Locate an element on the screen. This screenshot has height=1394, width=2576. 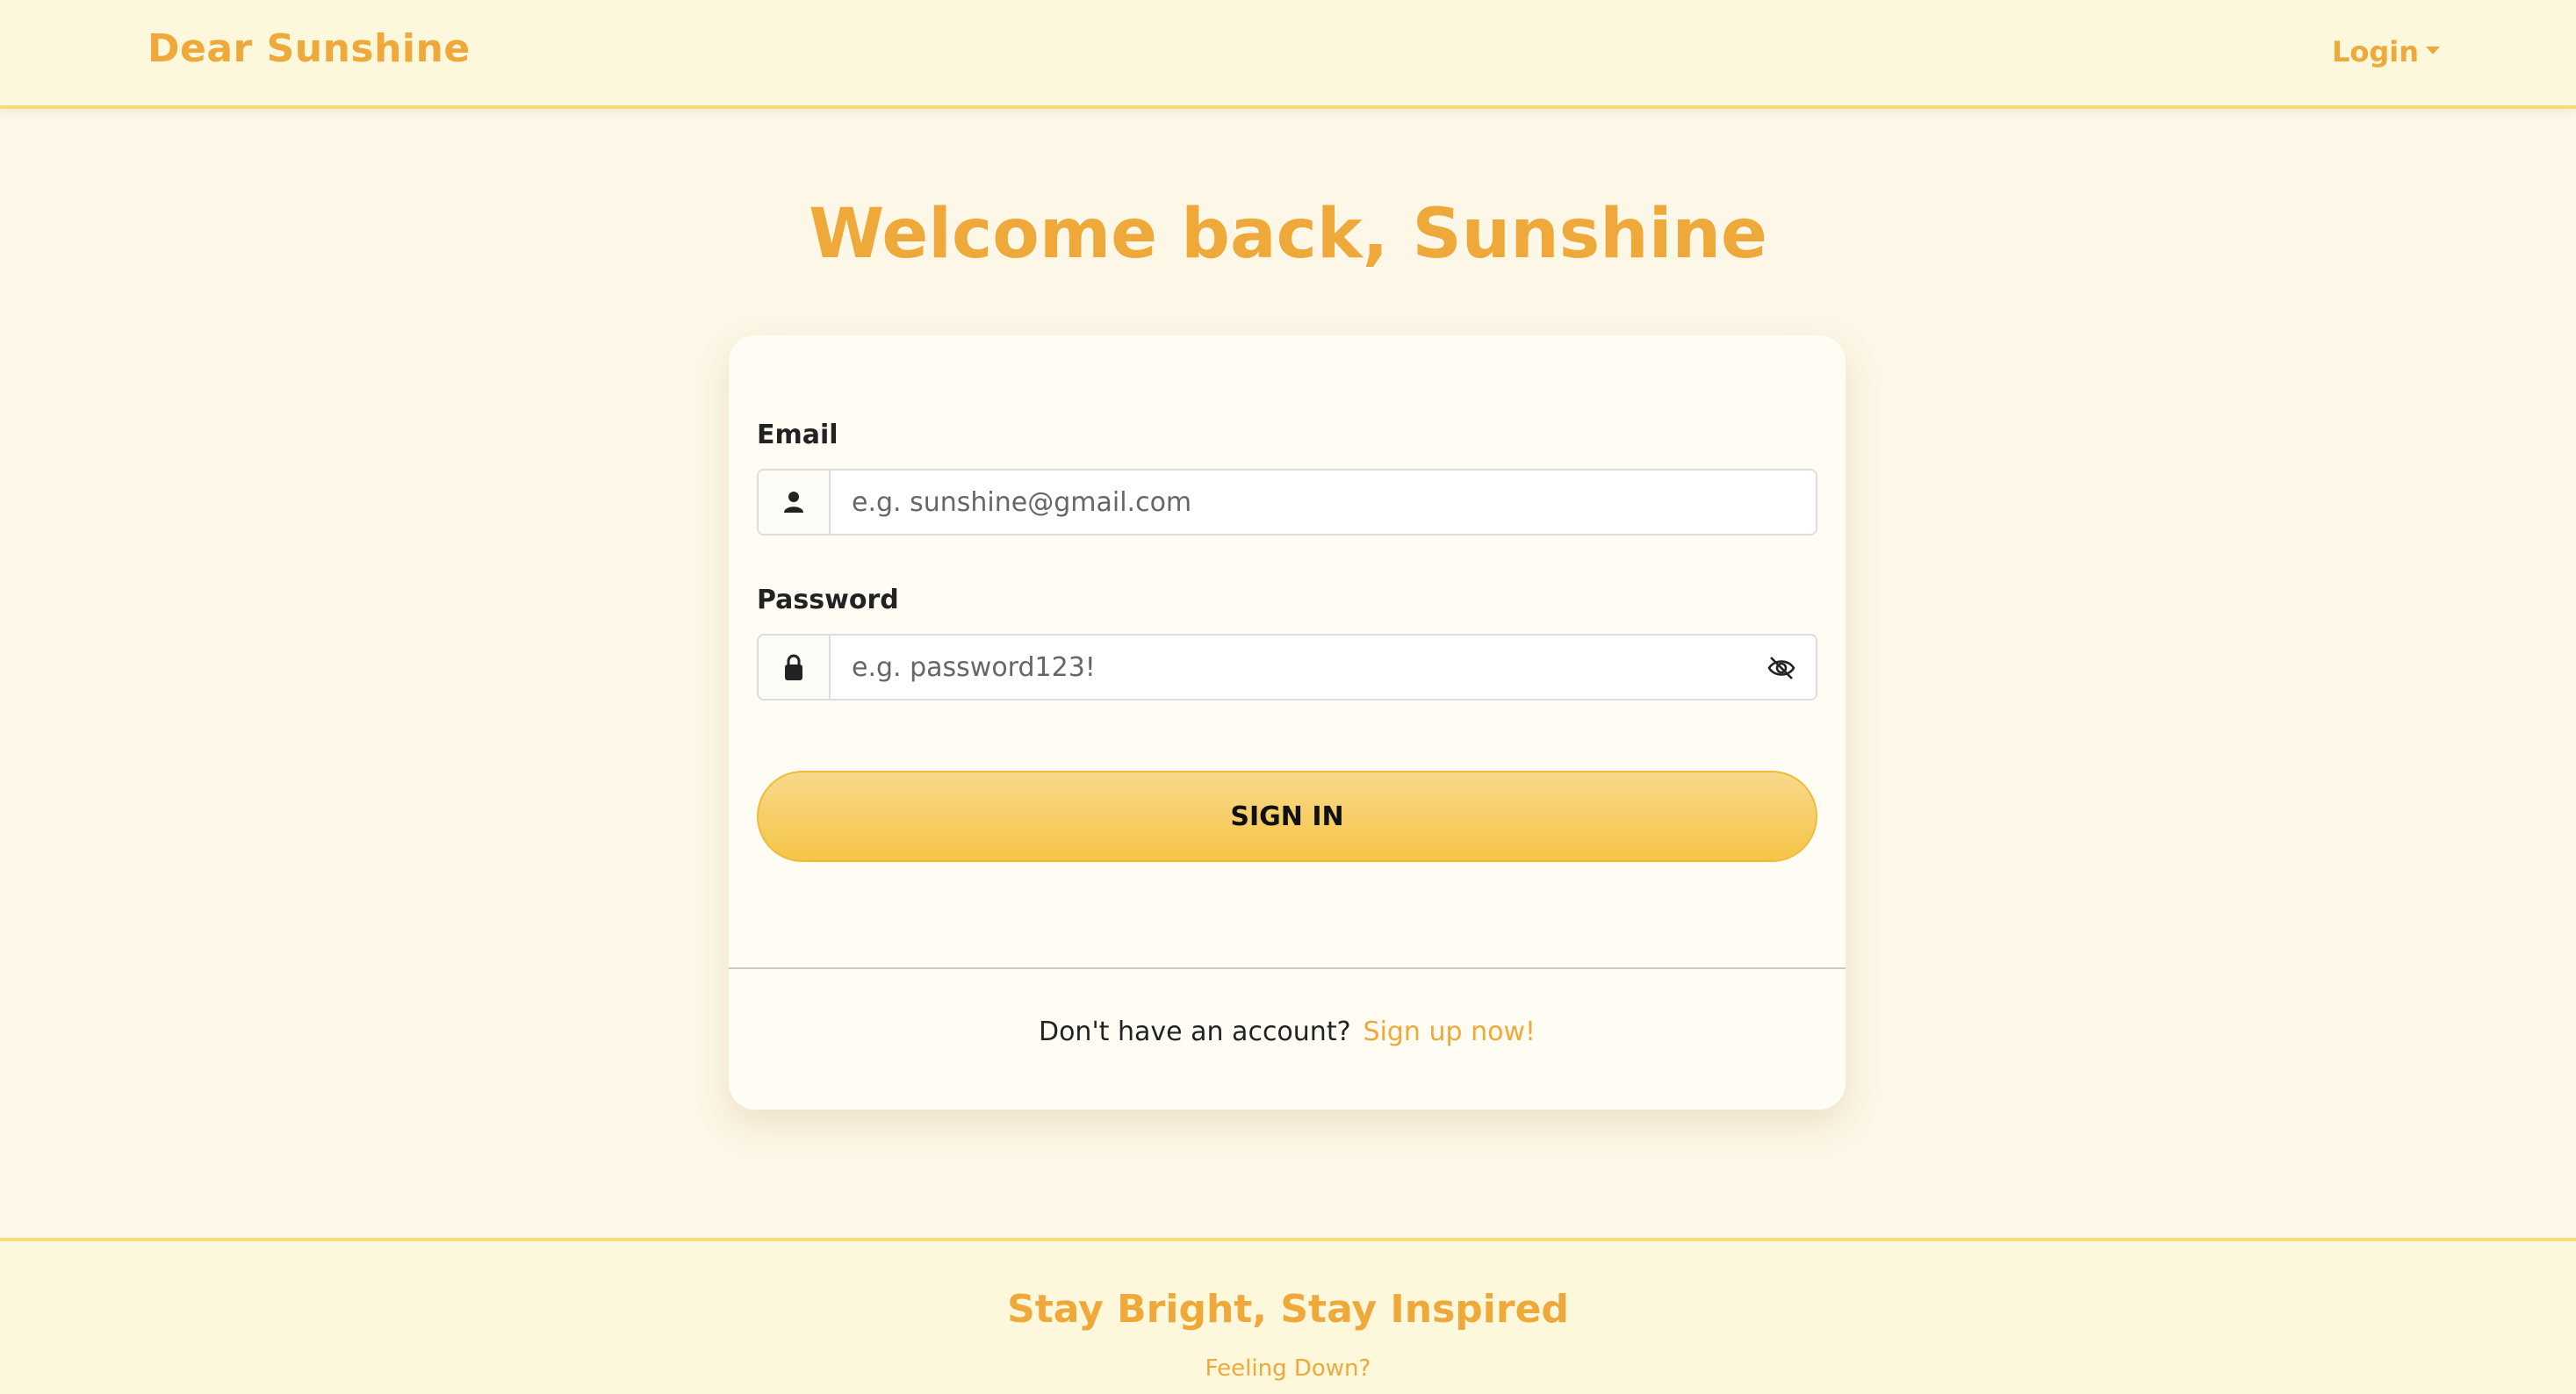
feeling-down-link: Feeling Down? is located at coordinates (1288, 1368).